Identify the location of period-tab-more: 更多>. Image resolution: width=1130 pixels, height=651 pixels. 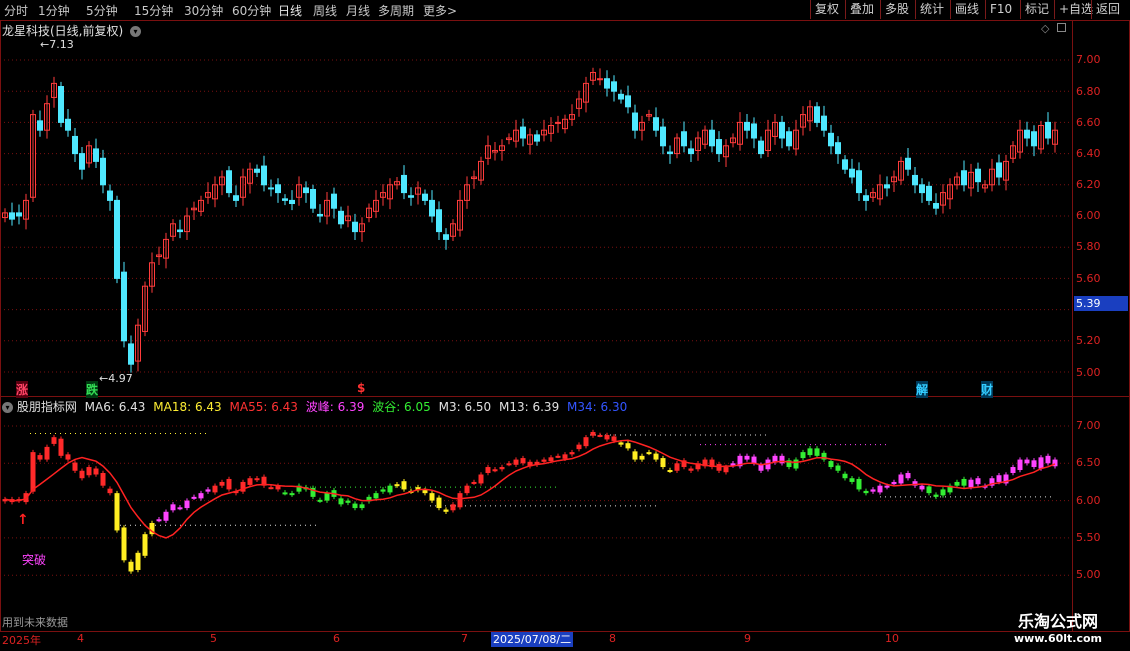
(440, 10).